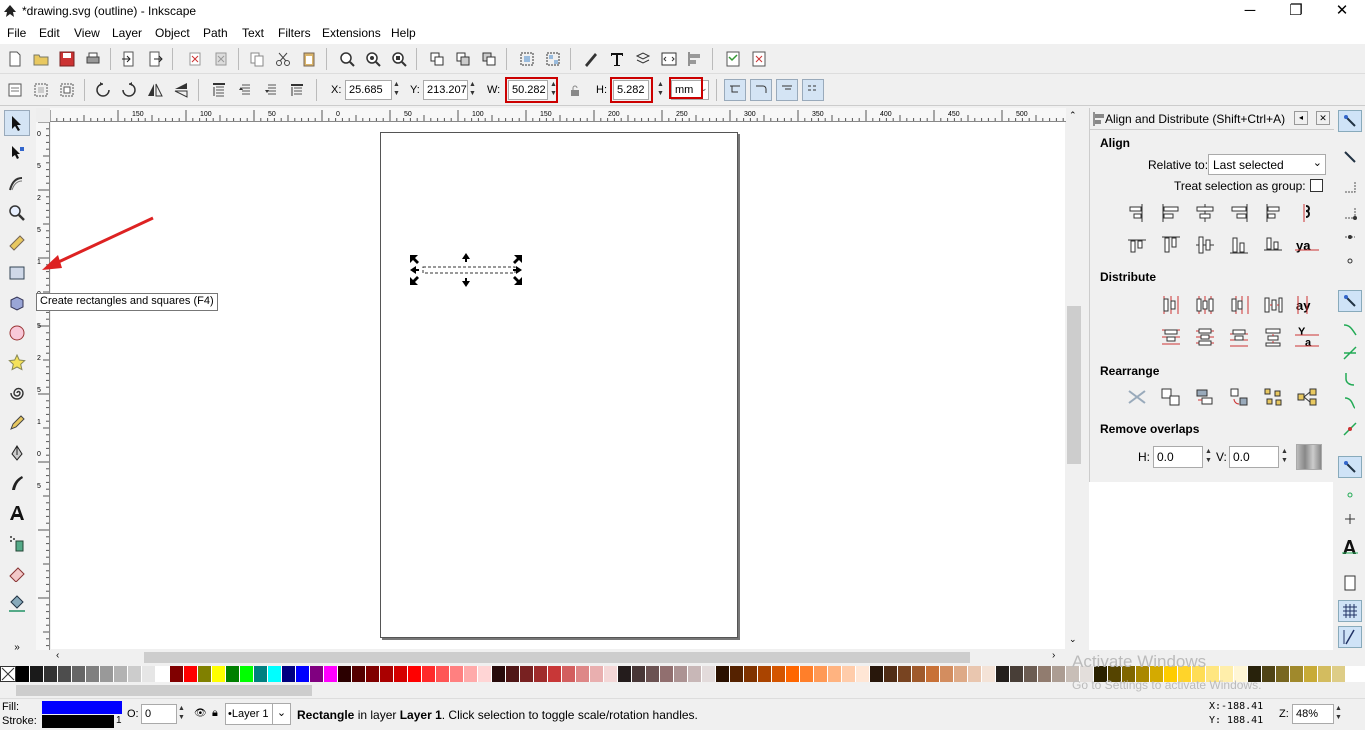 The image size is (1365, 730). What do you see at coordinates (1350, 495) in the screenshot?
I see `snap-object-midpoints-icon` at bounding box center [1350, 495].